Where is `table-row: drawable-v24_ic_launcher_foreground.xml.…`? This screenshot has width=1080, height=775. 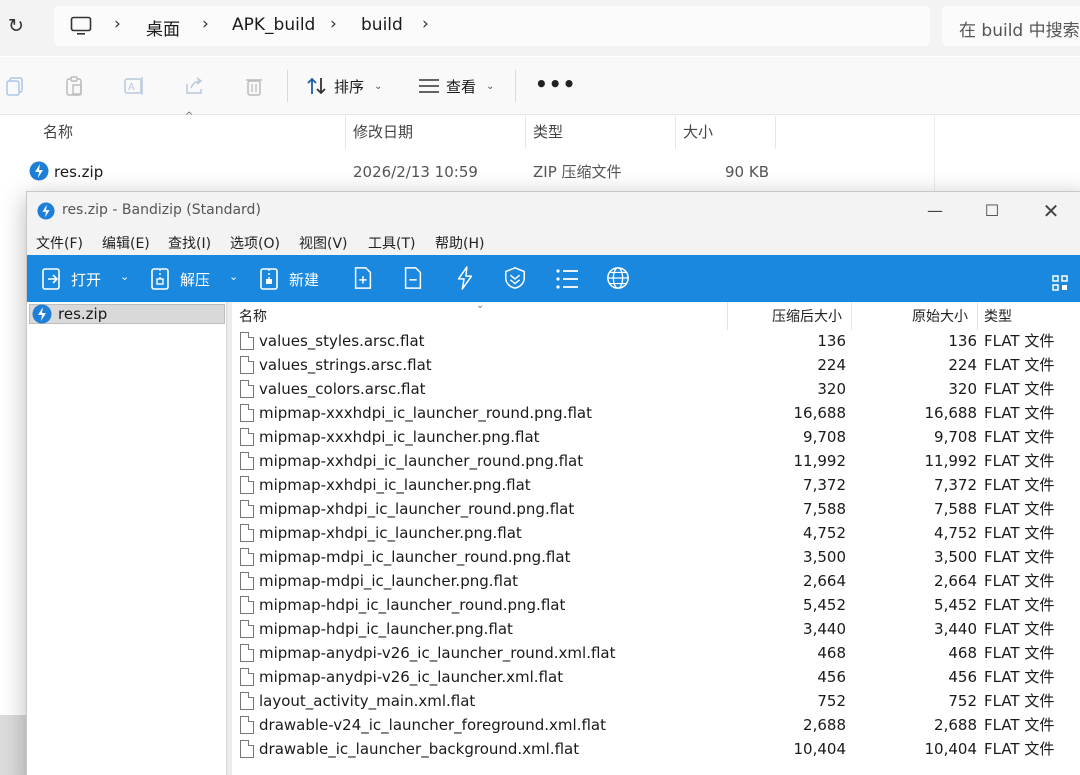
table-row: drawable-v24_ic_launcher_foreground.xml.… is located at coordinates (656, 725).